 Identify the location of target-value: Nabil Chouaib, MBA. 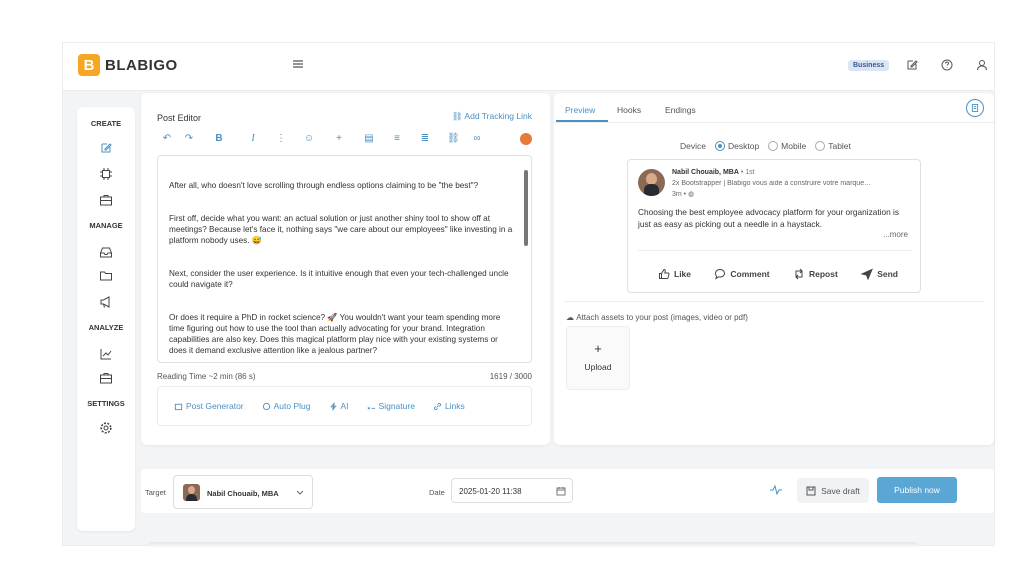
(243, 493).